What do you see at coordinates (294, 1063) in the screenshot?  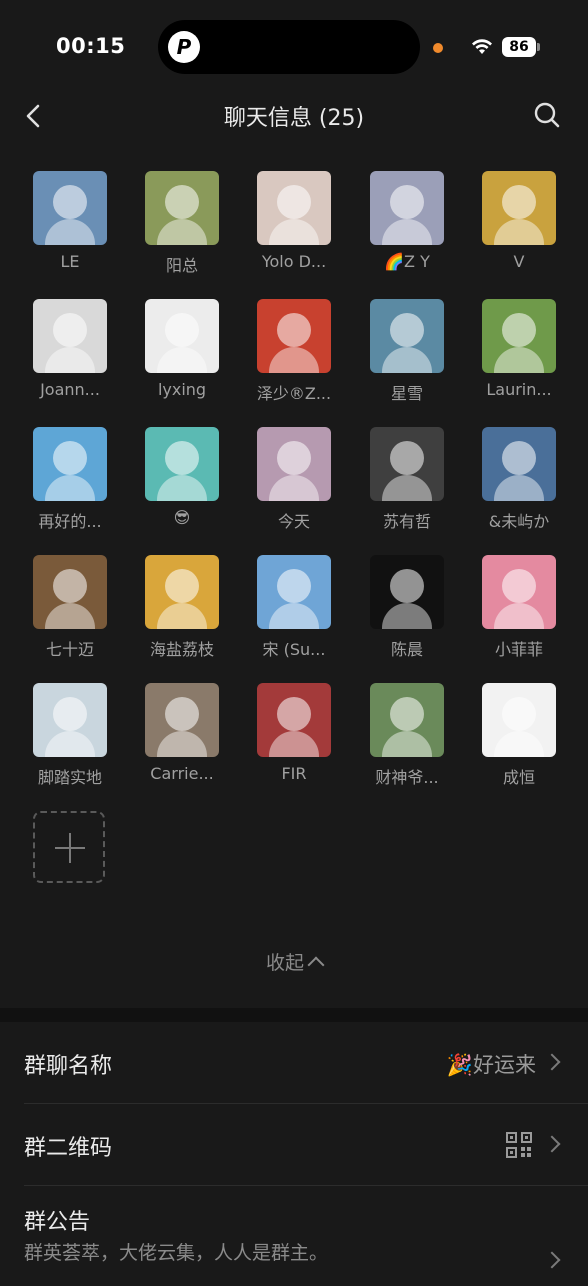 I see `group-name-row: 群聊名称 🎉好运来` at bounding box center [294, 1063].